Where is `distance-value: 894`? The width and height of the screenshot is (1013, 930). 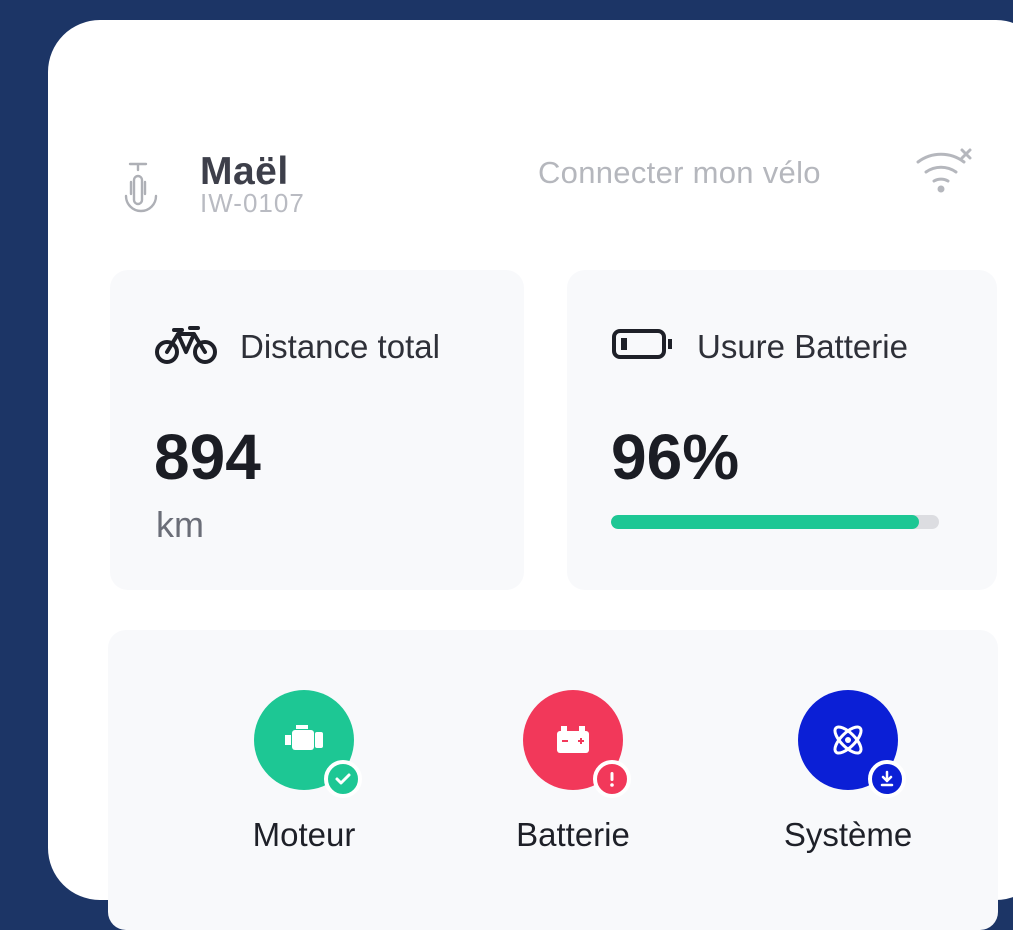
distance-value: 894 is located at coordinates (207, 457).